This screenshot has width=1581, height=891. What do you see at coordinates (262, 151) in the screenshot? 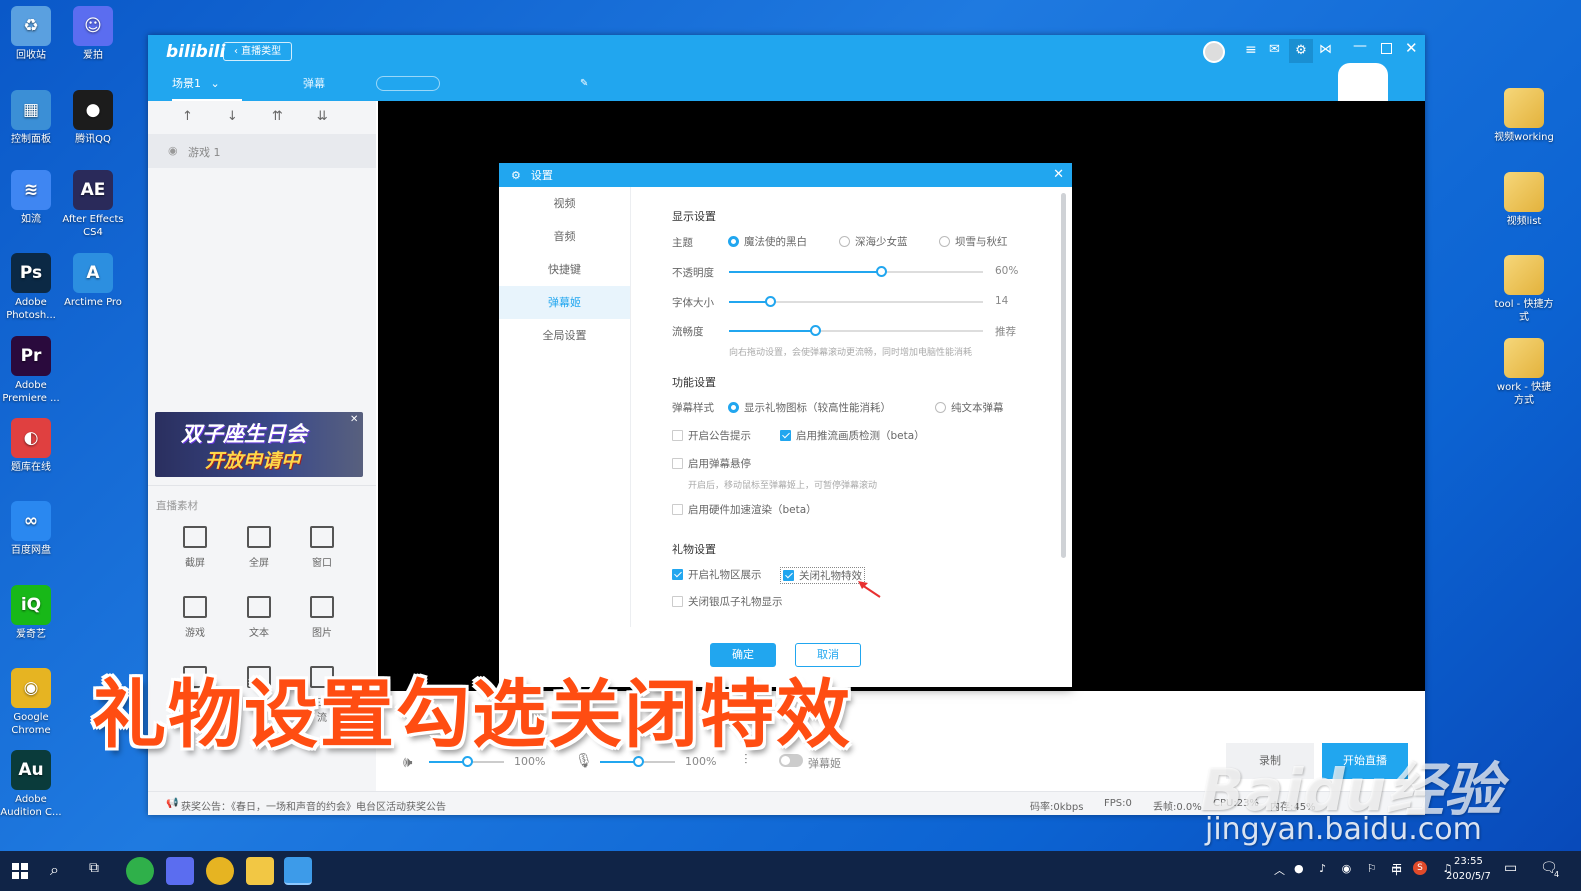
I see `source-item: ◉ 游戏 1` at bounding box center [262, 151].